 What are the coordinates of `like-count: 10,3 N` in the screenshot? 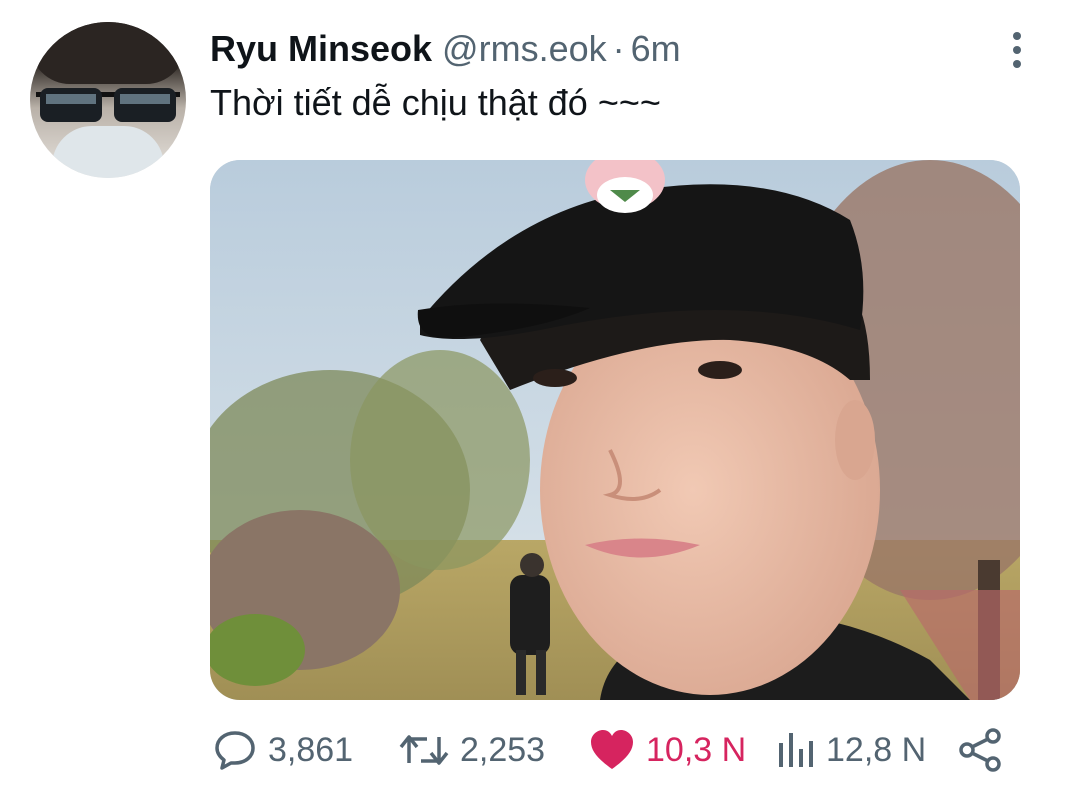 It's located at (696, 749).